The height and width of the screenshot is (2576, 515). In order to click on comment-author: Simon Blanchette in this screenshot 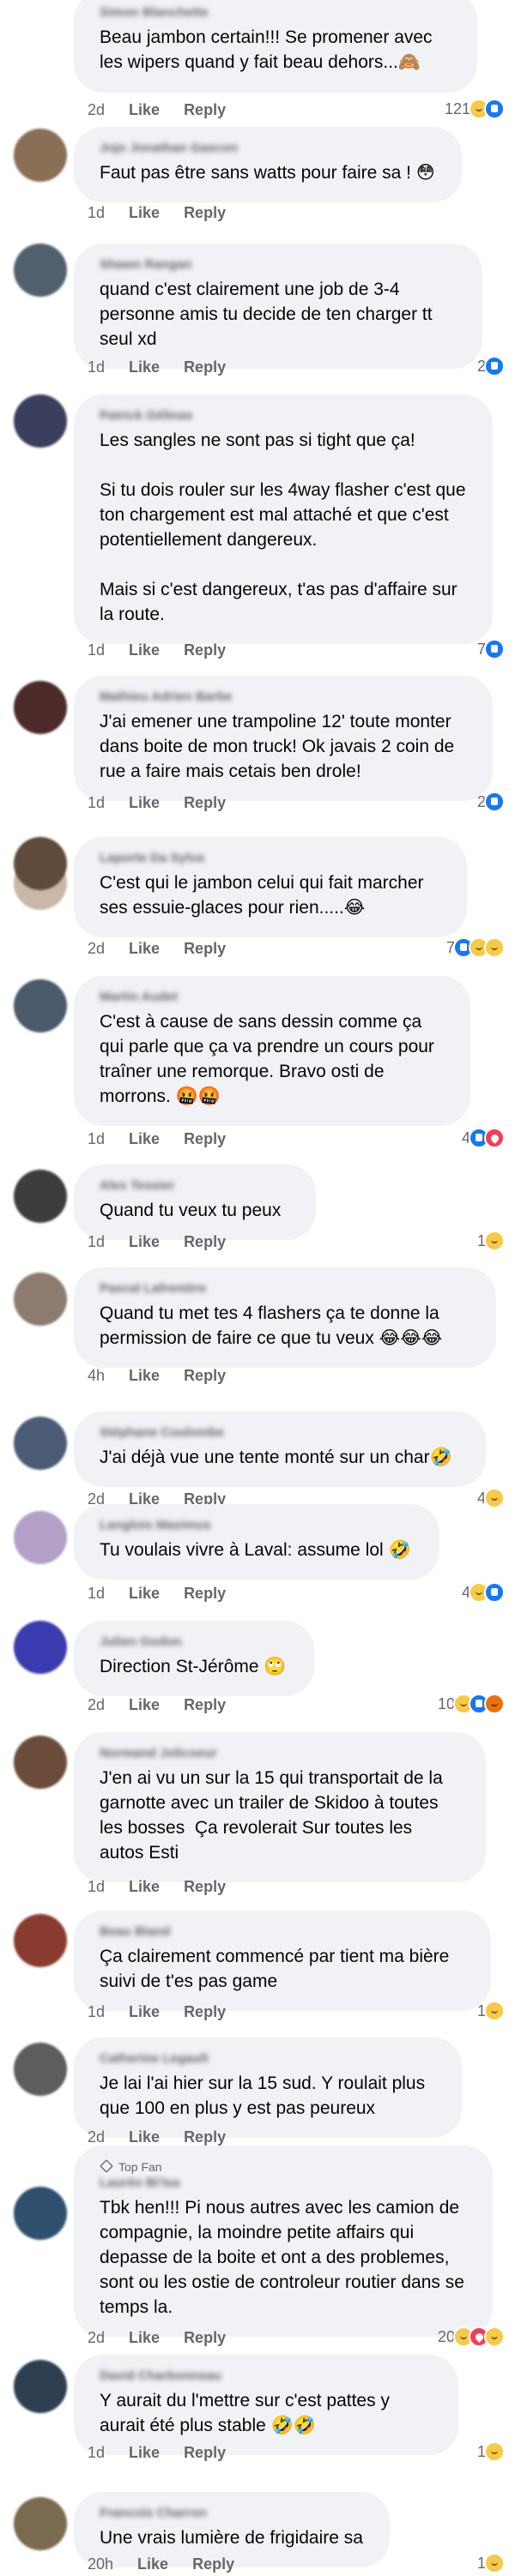, I will do `click(275, 12)`.